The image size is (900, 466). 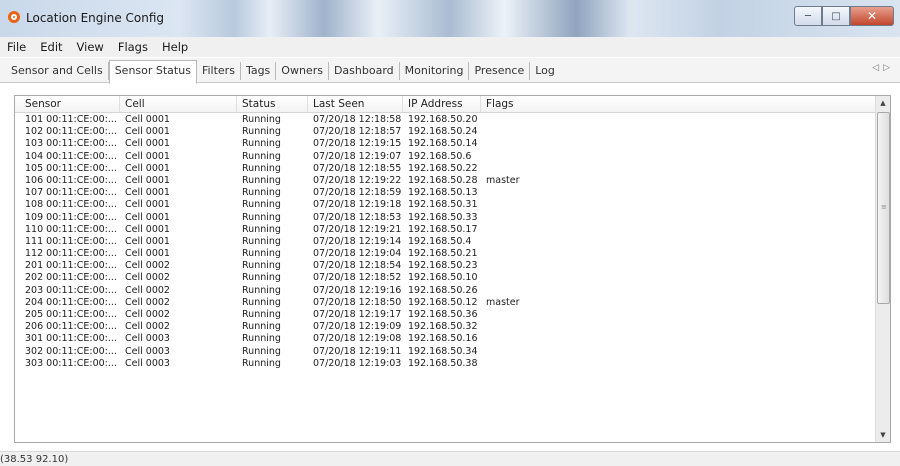 I want to click on tab-sensor-status: Sensor Status, so click(x=152, y=72).